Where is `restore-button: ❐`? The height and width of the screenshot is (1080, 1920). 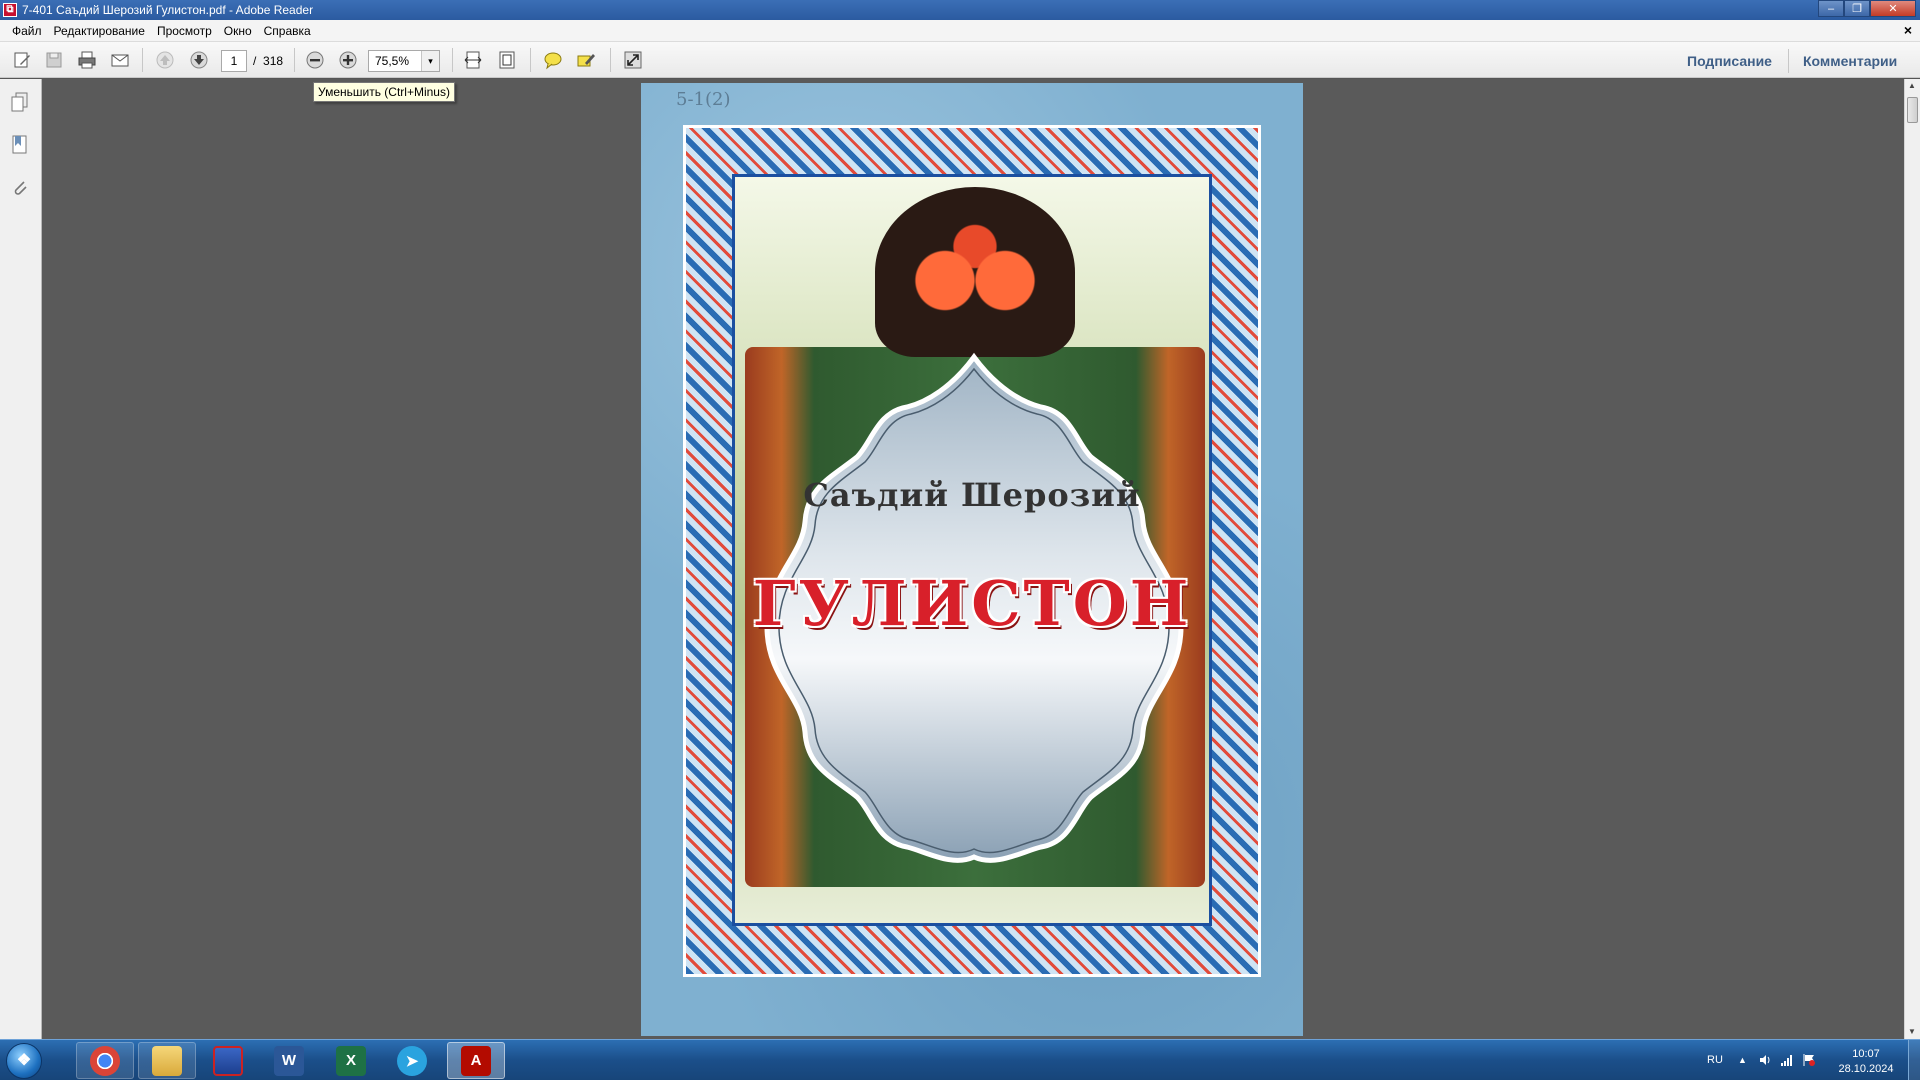 restore-button: ❐ is located at coordinates (1857, 8).